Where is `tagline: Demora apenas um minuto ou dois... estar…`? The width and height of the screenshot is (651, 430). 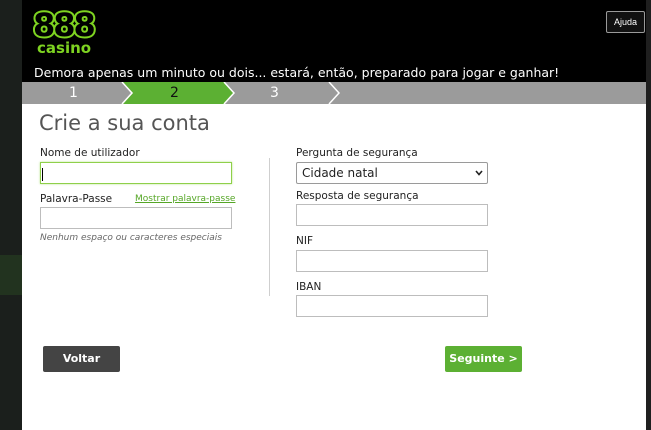
tagline: Demora apenas um minuto ou dois... estar… is located at coordinates (297, 72).